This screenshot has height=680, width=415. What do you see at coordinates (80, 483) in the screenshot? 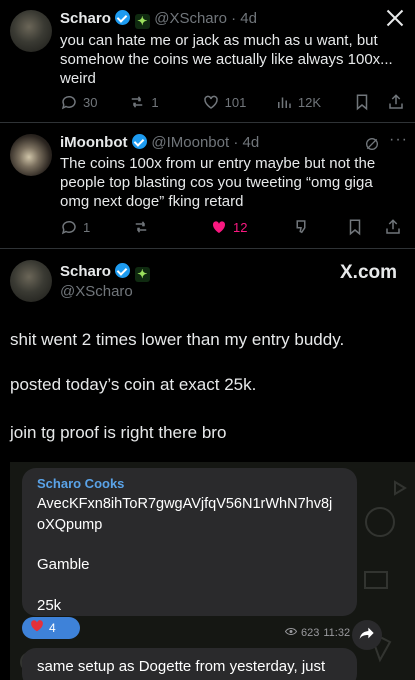
I see `sender-name: Scharo Cooks` at bounding box center [80, 483].